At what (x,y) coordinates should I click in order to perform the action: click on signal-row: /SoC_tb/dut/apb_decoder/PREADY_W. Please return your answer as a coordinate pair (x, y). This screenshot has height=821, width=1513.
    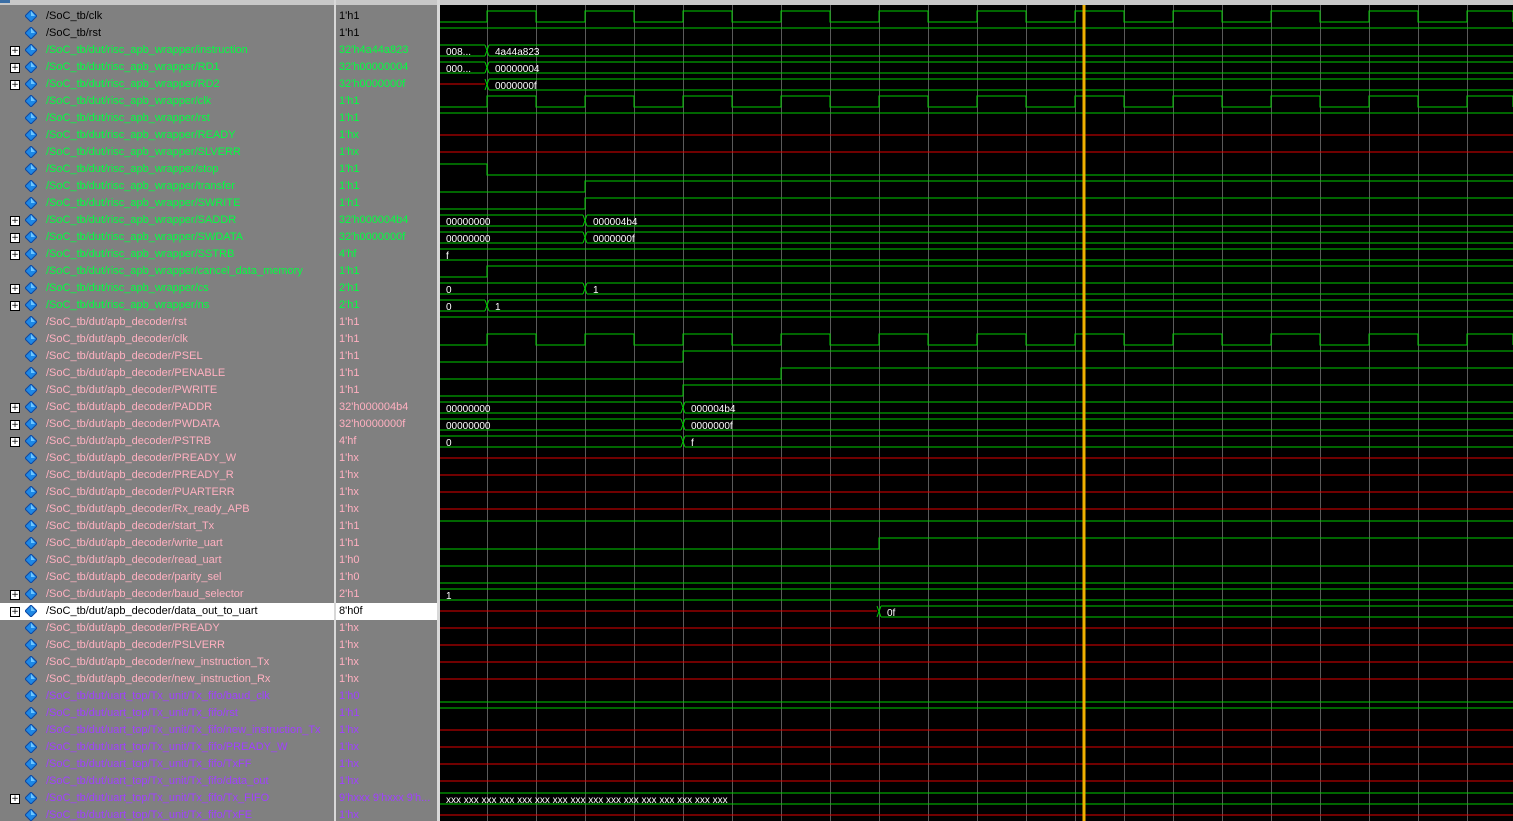
    Looking at the image, I should click on (167, 458).